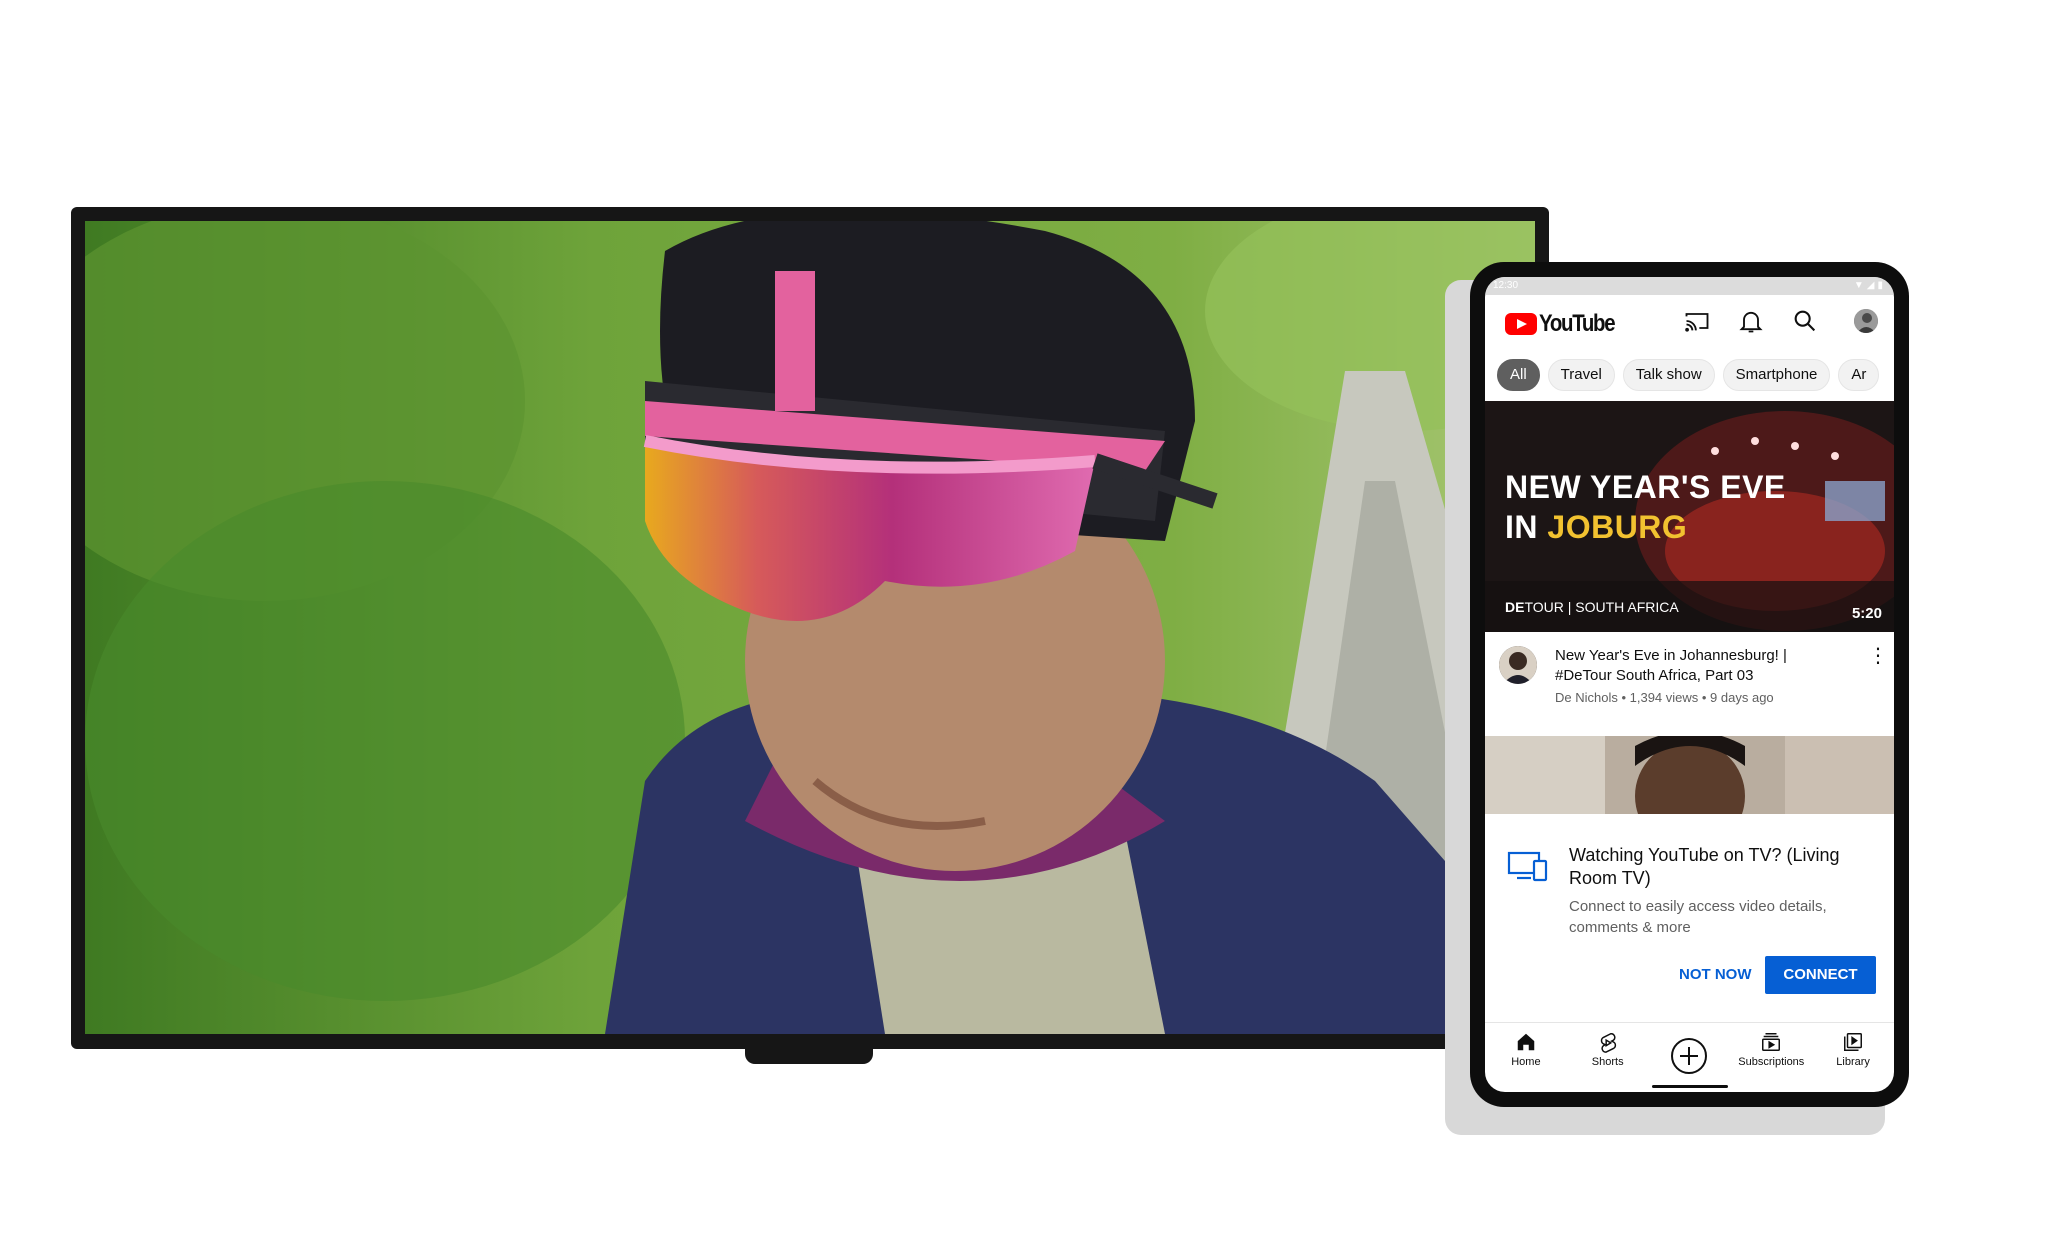 The width and height of the screenshot is (2048, 1249). I want to click on shorts-icon, so click(1608, 1043).